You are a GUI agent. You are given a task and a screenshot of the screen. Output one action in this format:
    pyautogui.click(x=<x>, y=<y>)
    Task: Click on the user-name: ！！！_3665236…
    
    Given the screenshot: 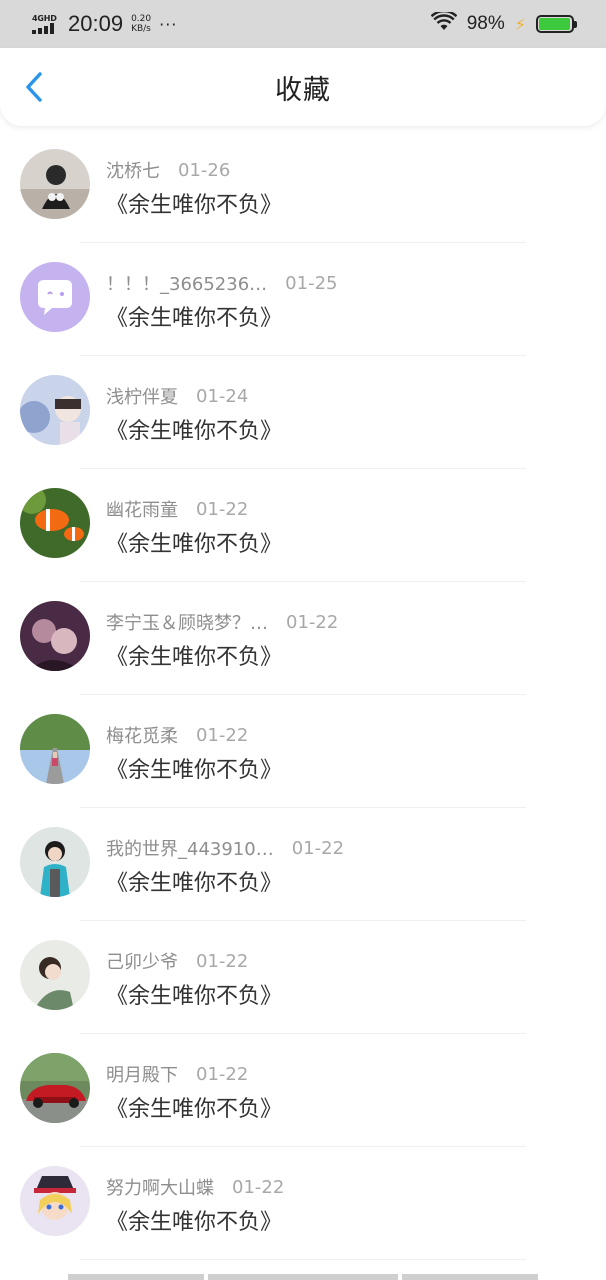 What is the action you would take?
    pyautogui.click(x=186, y=283)
    